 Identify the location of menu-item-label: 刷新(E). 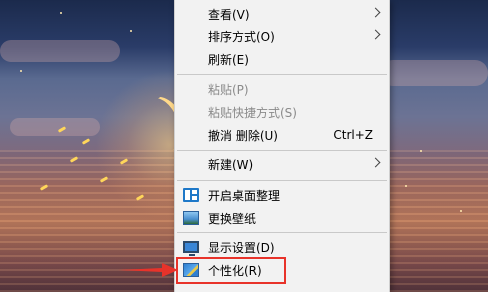
(228, 59).